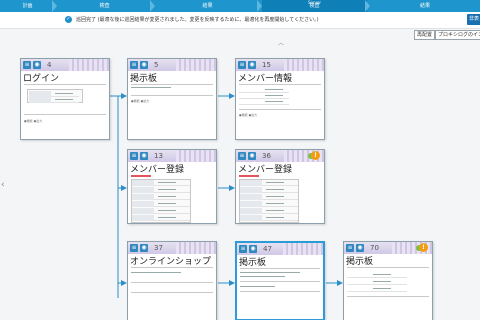 The image size is (480, 320). I want to click on server-group-label: Server, so click(314, 2).